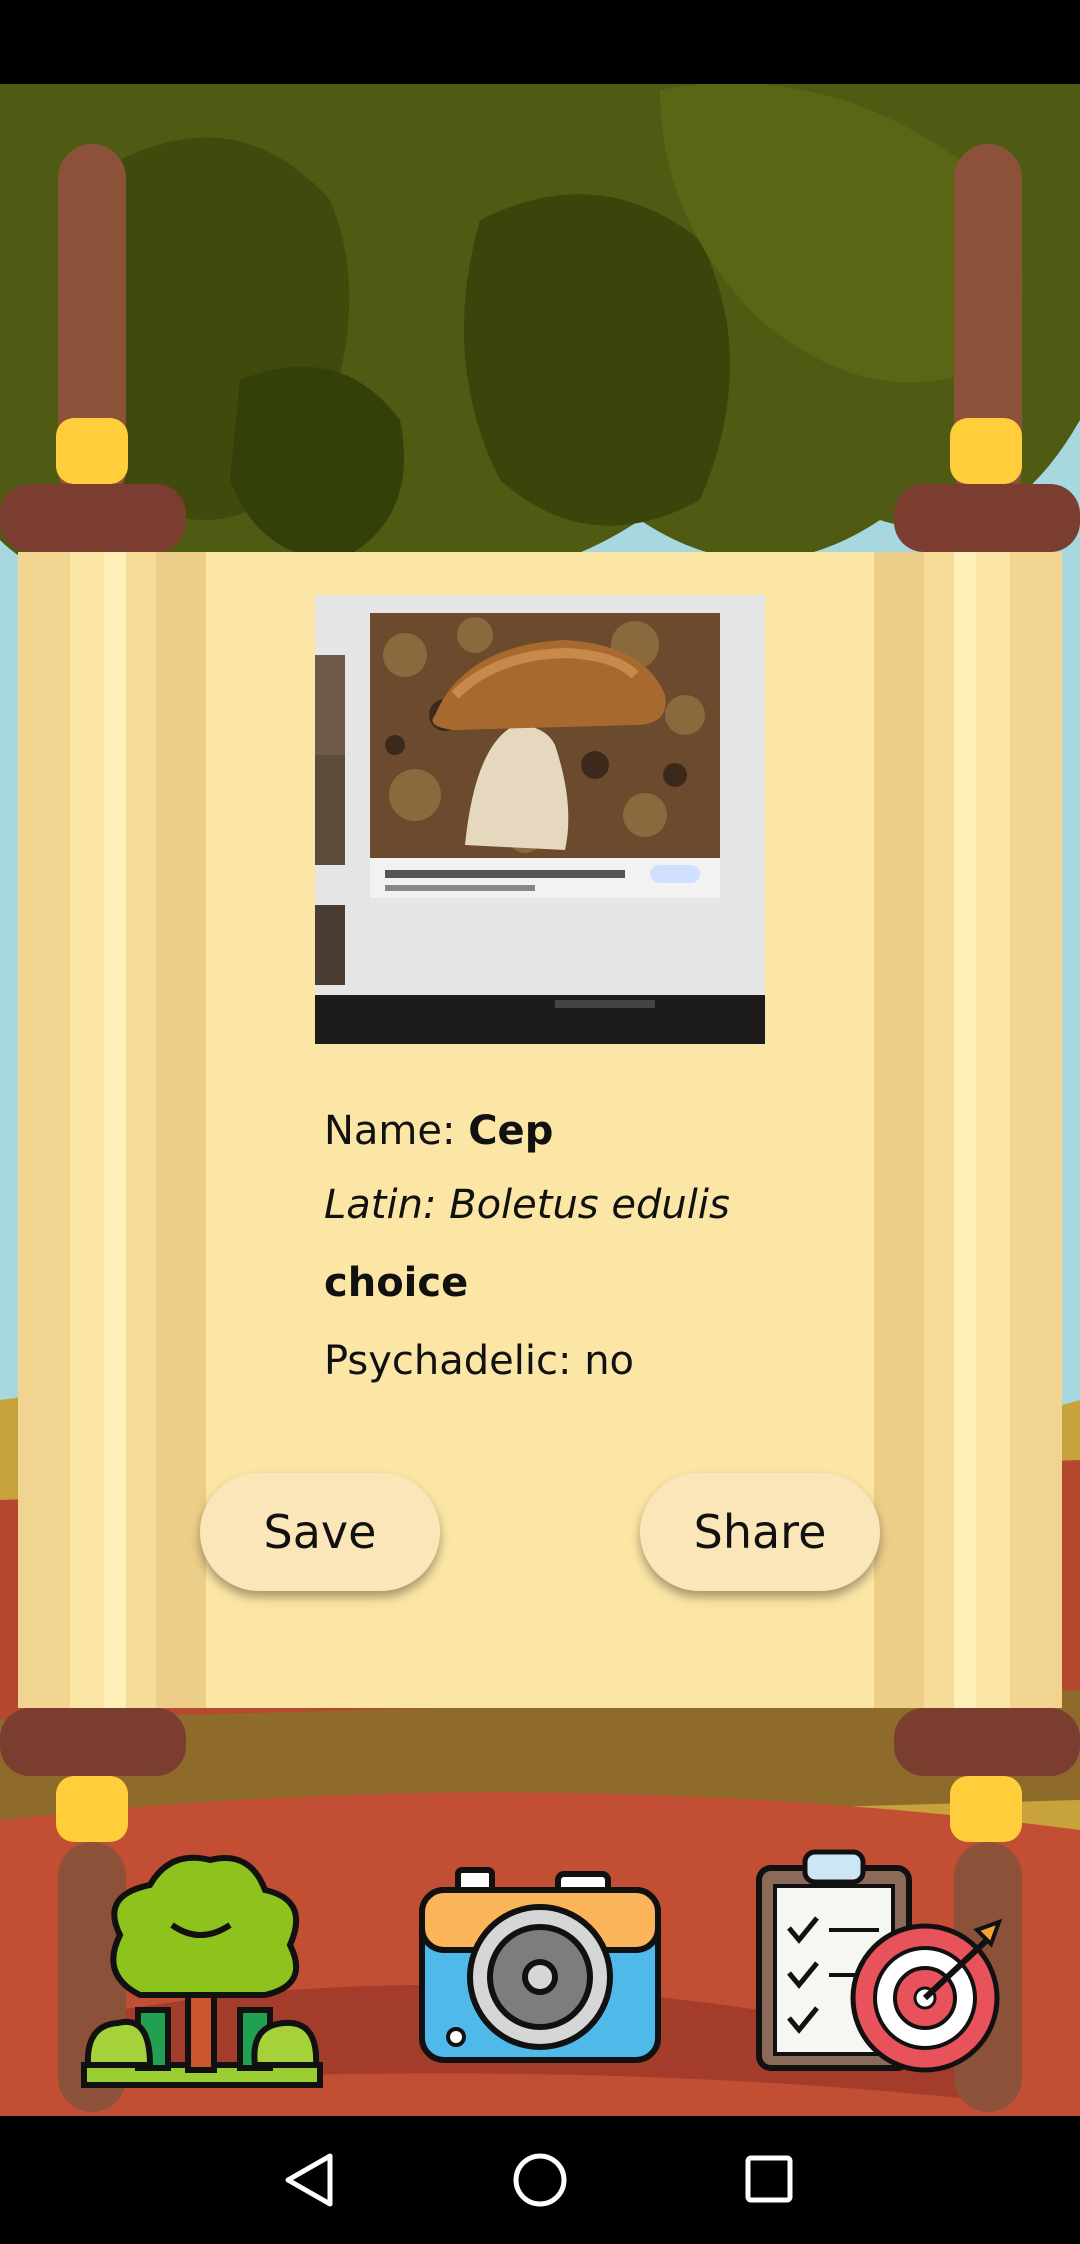 This screenshot has height=2244, width=1080. I want to click on navigation-bar, so click(540, 2180).